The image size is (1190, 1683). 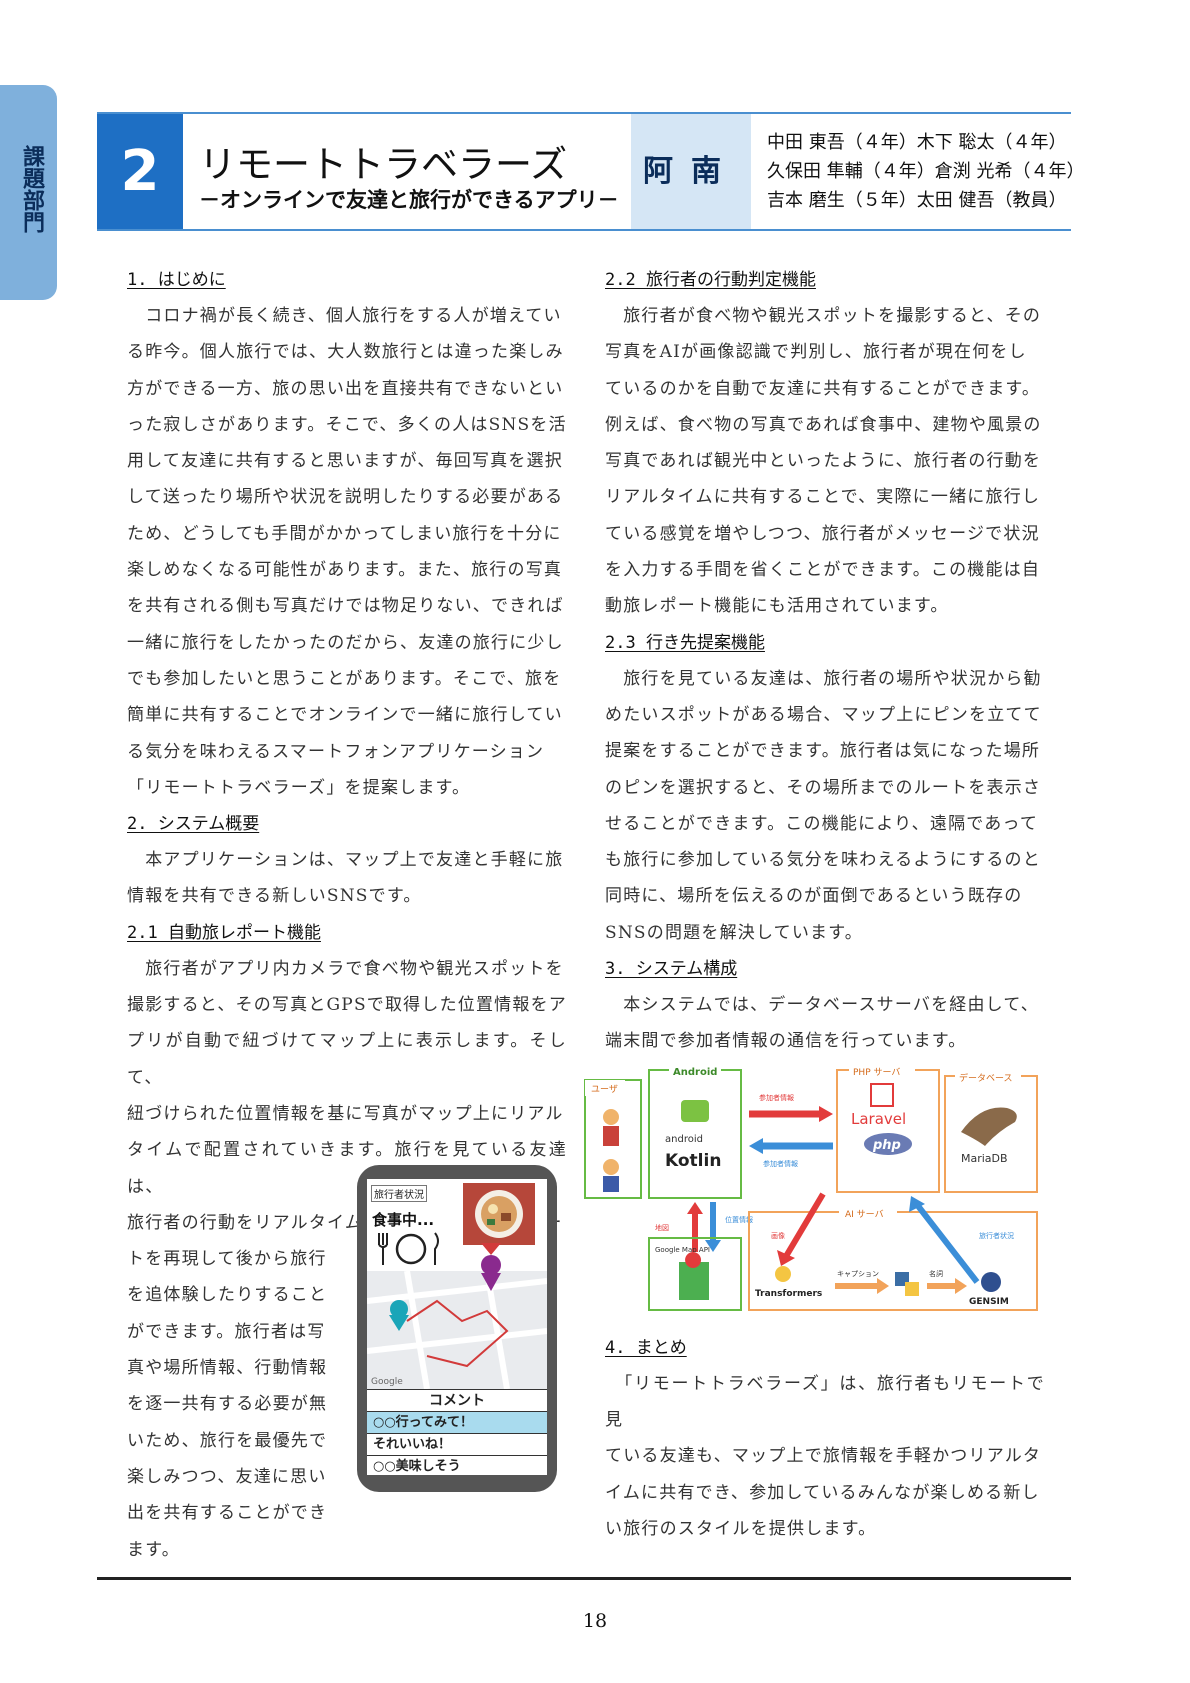 I want to click on school-name: 阿南, so click(x=691, y=171).